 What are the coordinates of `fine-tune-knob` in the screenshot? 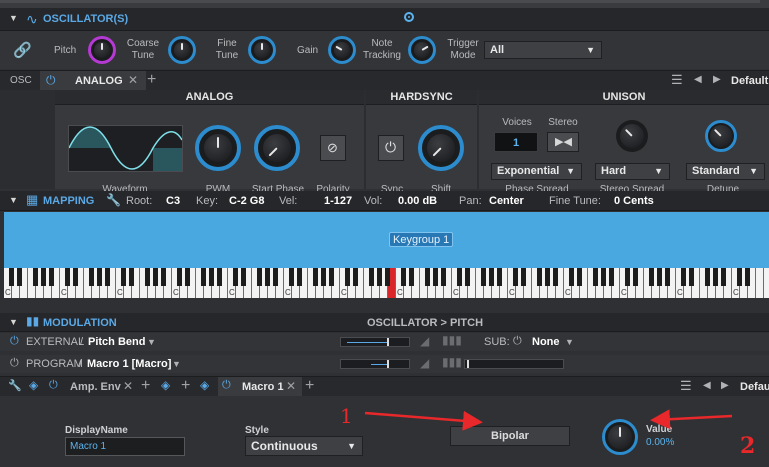 It's located at (262, 50).